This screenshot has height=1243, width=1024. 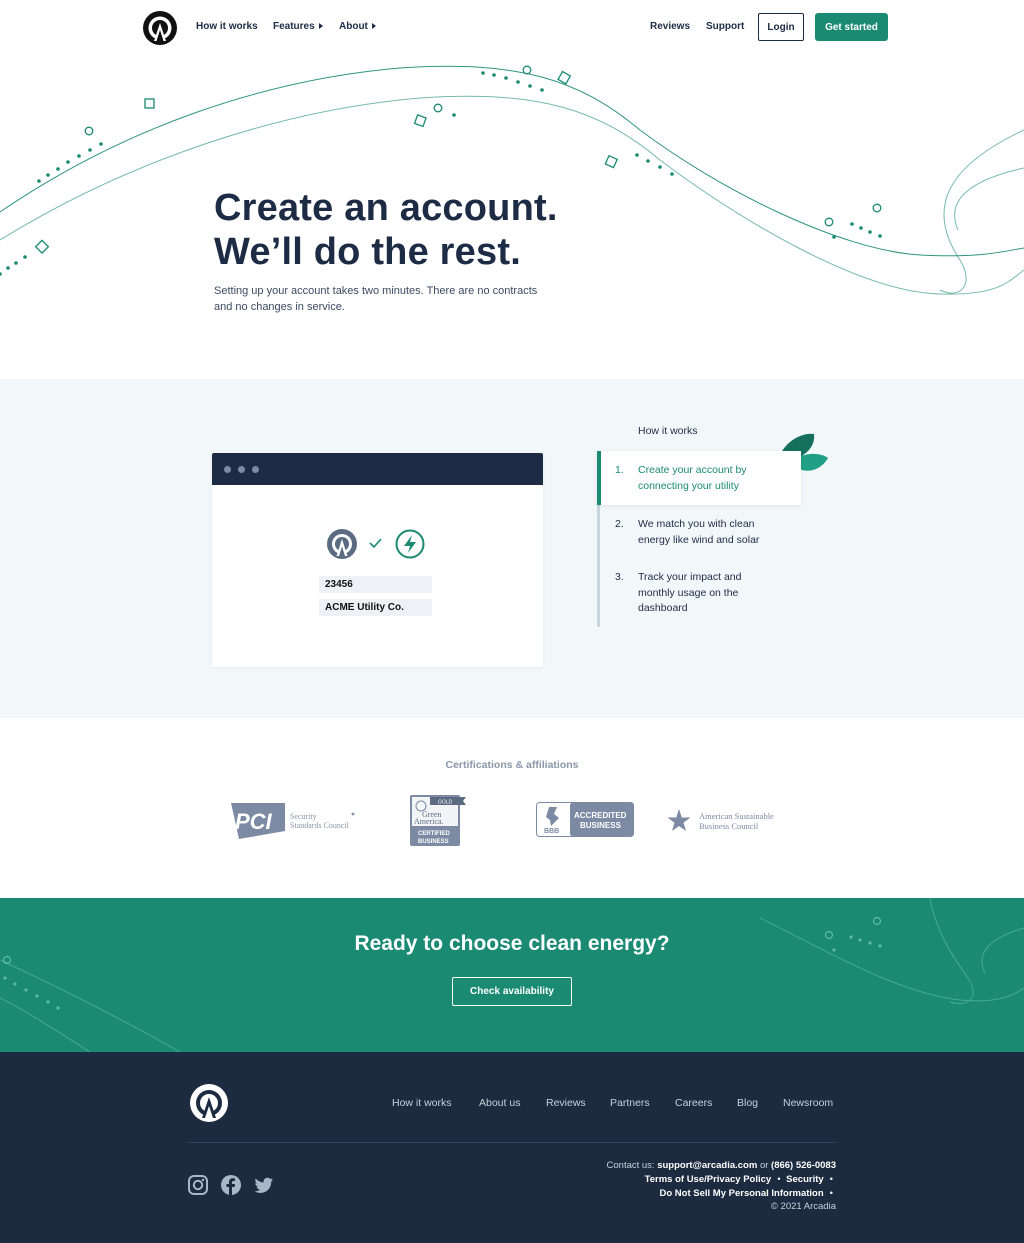 I want to click on instagram-icon, so click(x=198, y=1185).